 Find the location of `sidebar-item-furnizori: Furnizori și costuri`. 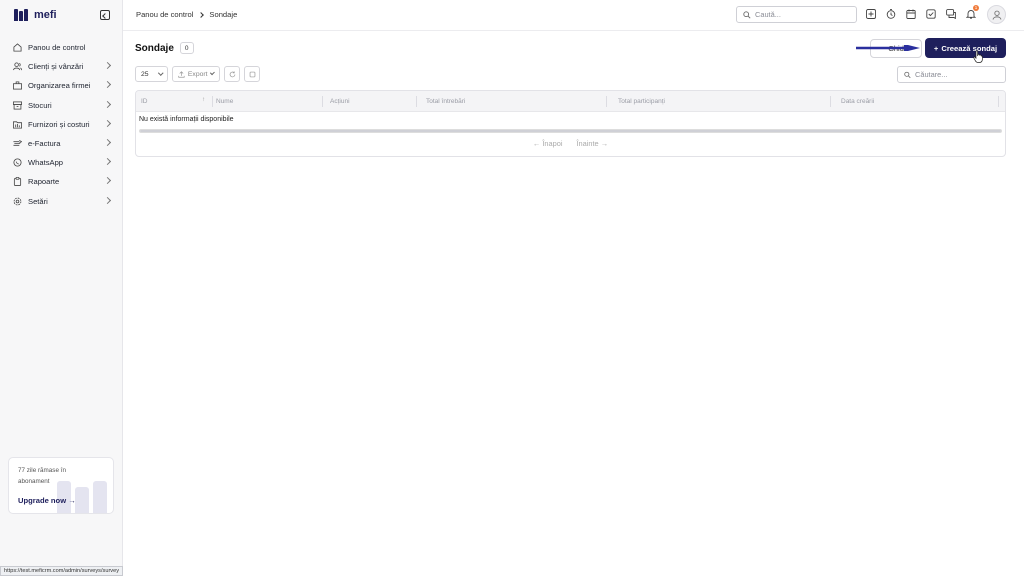

sidebar-item-furnizori: Furnizori și costuri is located at coordinates (61, 124).